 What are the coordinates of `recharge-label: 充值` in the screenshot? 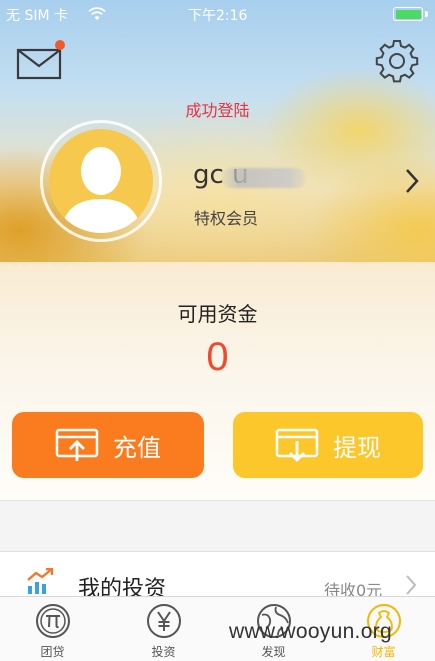 It's located at (137, 447).